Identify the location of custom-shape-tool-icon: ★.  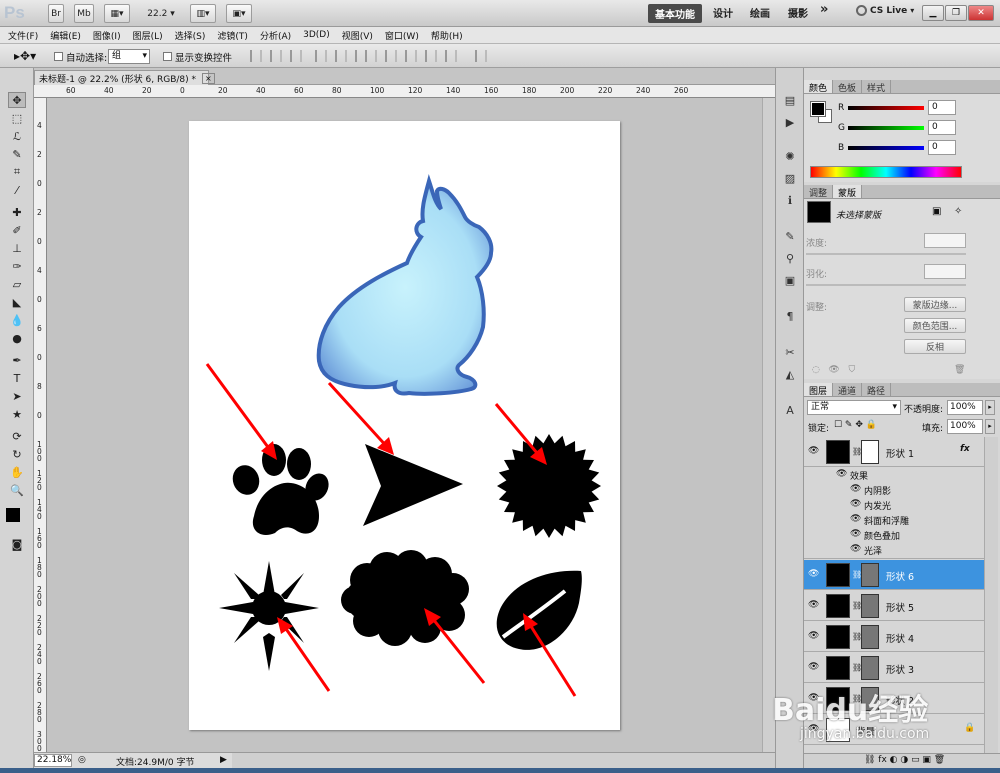
(17, 414).